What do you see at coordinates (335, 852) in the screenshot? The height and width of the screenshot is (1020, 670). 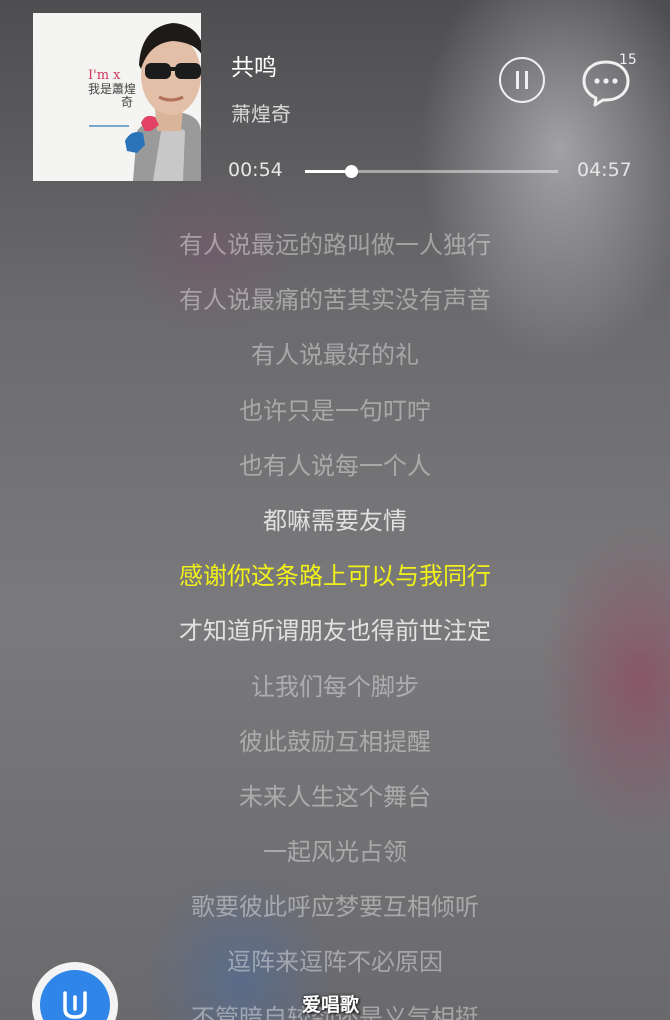 I see `lyric-line: 一起风光占领` at bounding box center [335, 852].